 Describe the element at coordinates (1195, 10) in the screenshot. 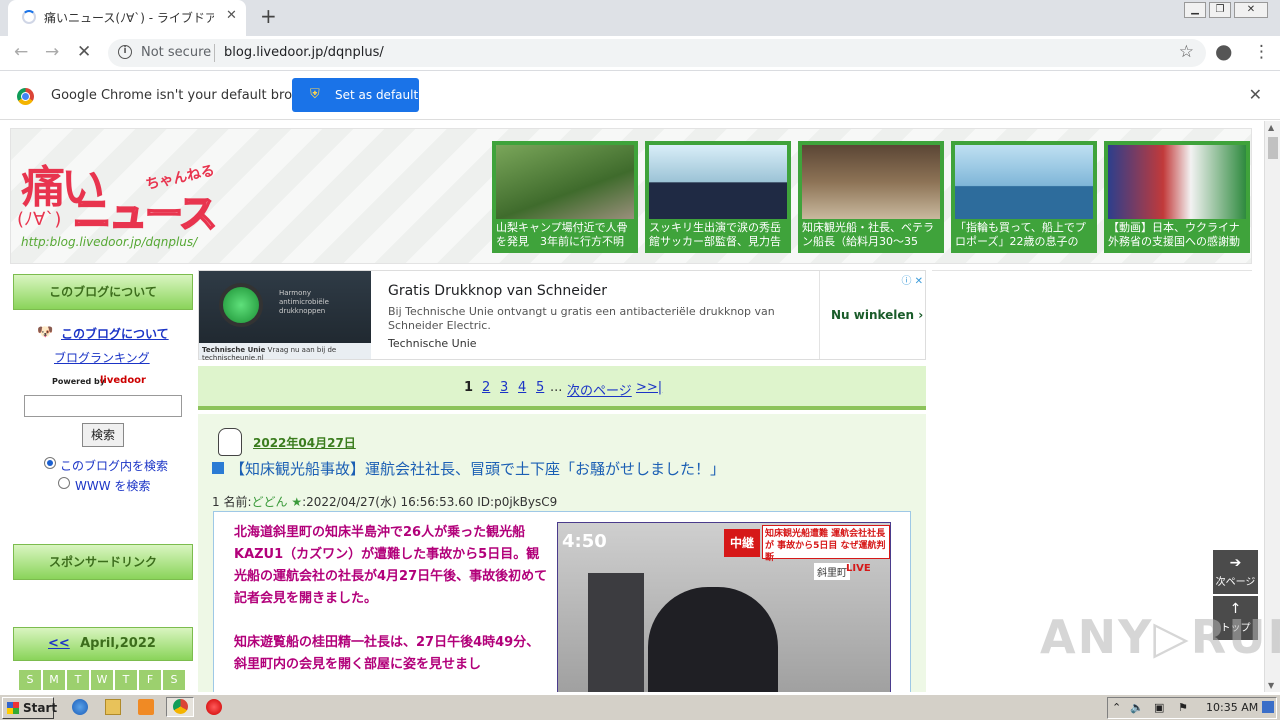

I see `minimize-button: ▁` at that location.